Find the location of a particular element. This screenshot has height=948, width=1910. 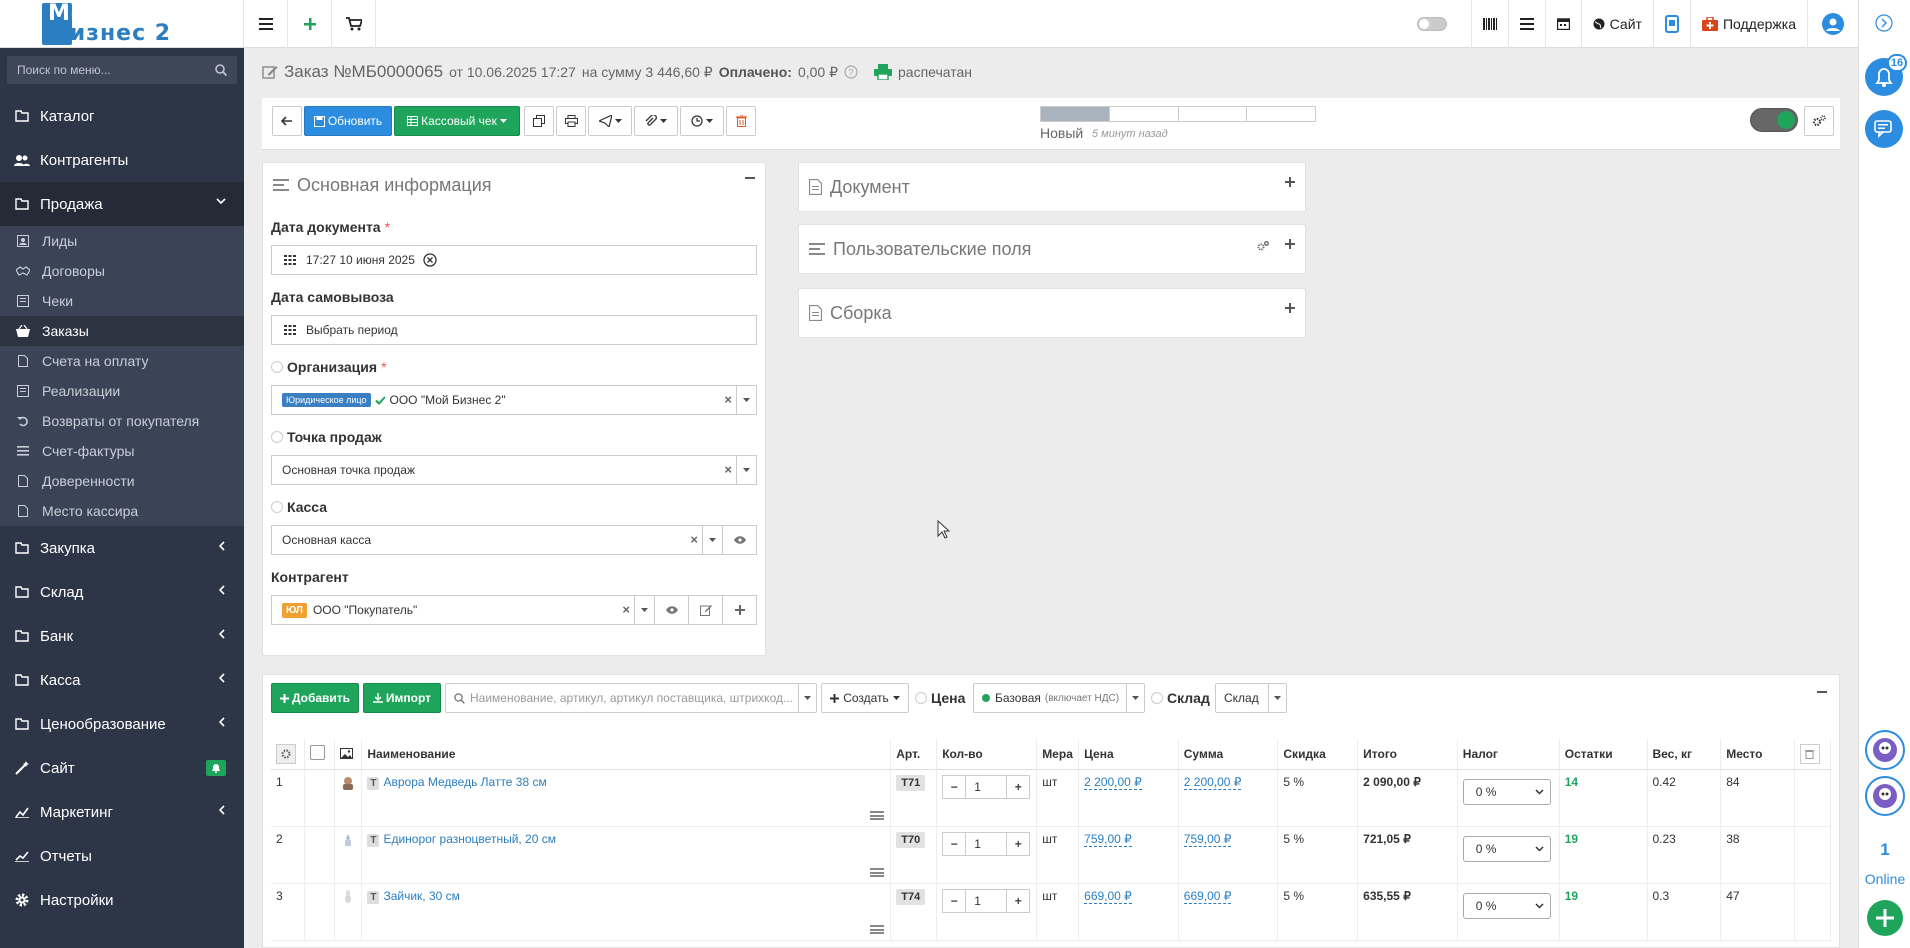

barcode-button is located at coordinates (1489, 24).